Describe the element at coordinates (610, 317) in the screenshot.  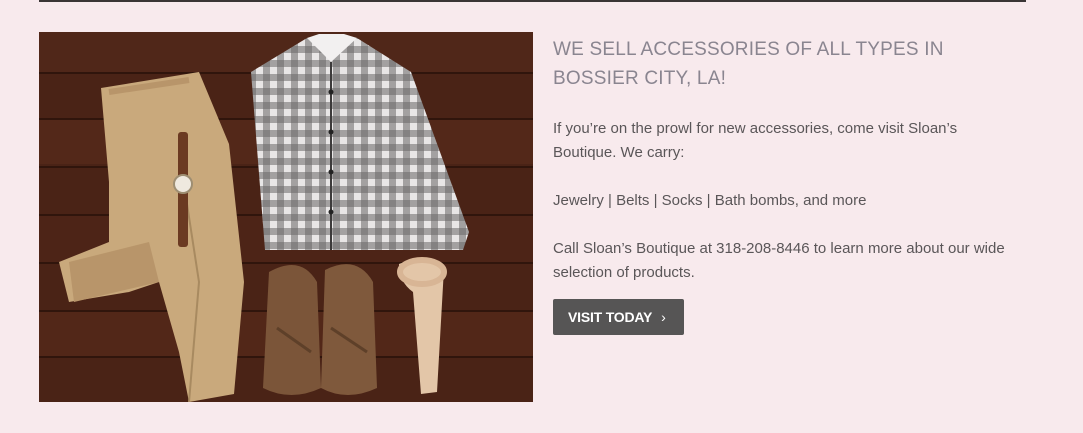
I see `visit-today-label: VISIT TODAY` at that location.